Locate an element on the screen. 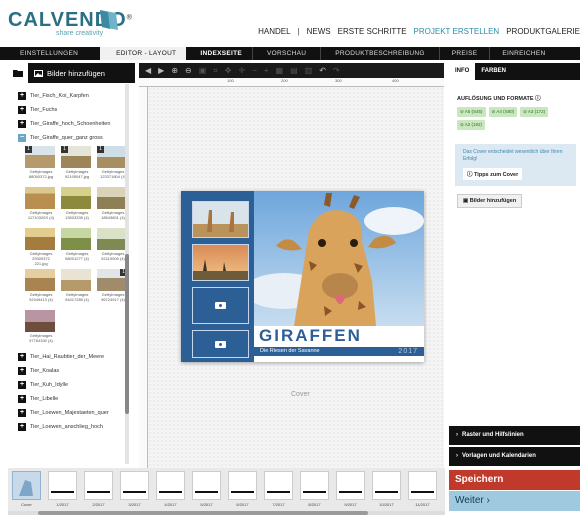  tab-vorschau: VORSCHAU is located at coordinates (286, 53).